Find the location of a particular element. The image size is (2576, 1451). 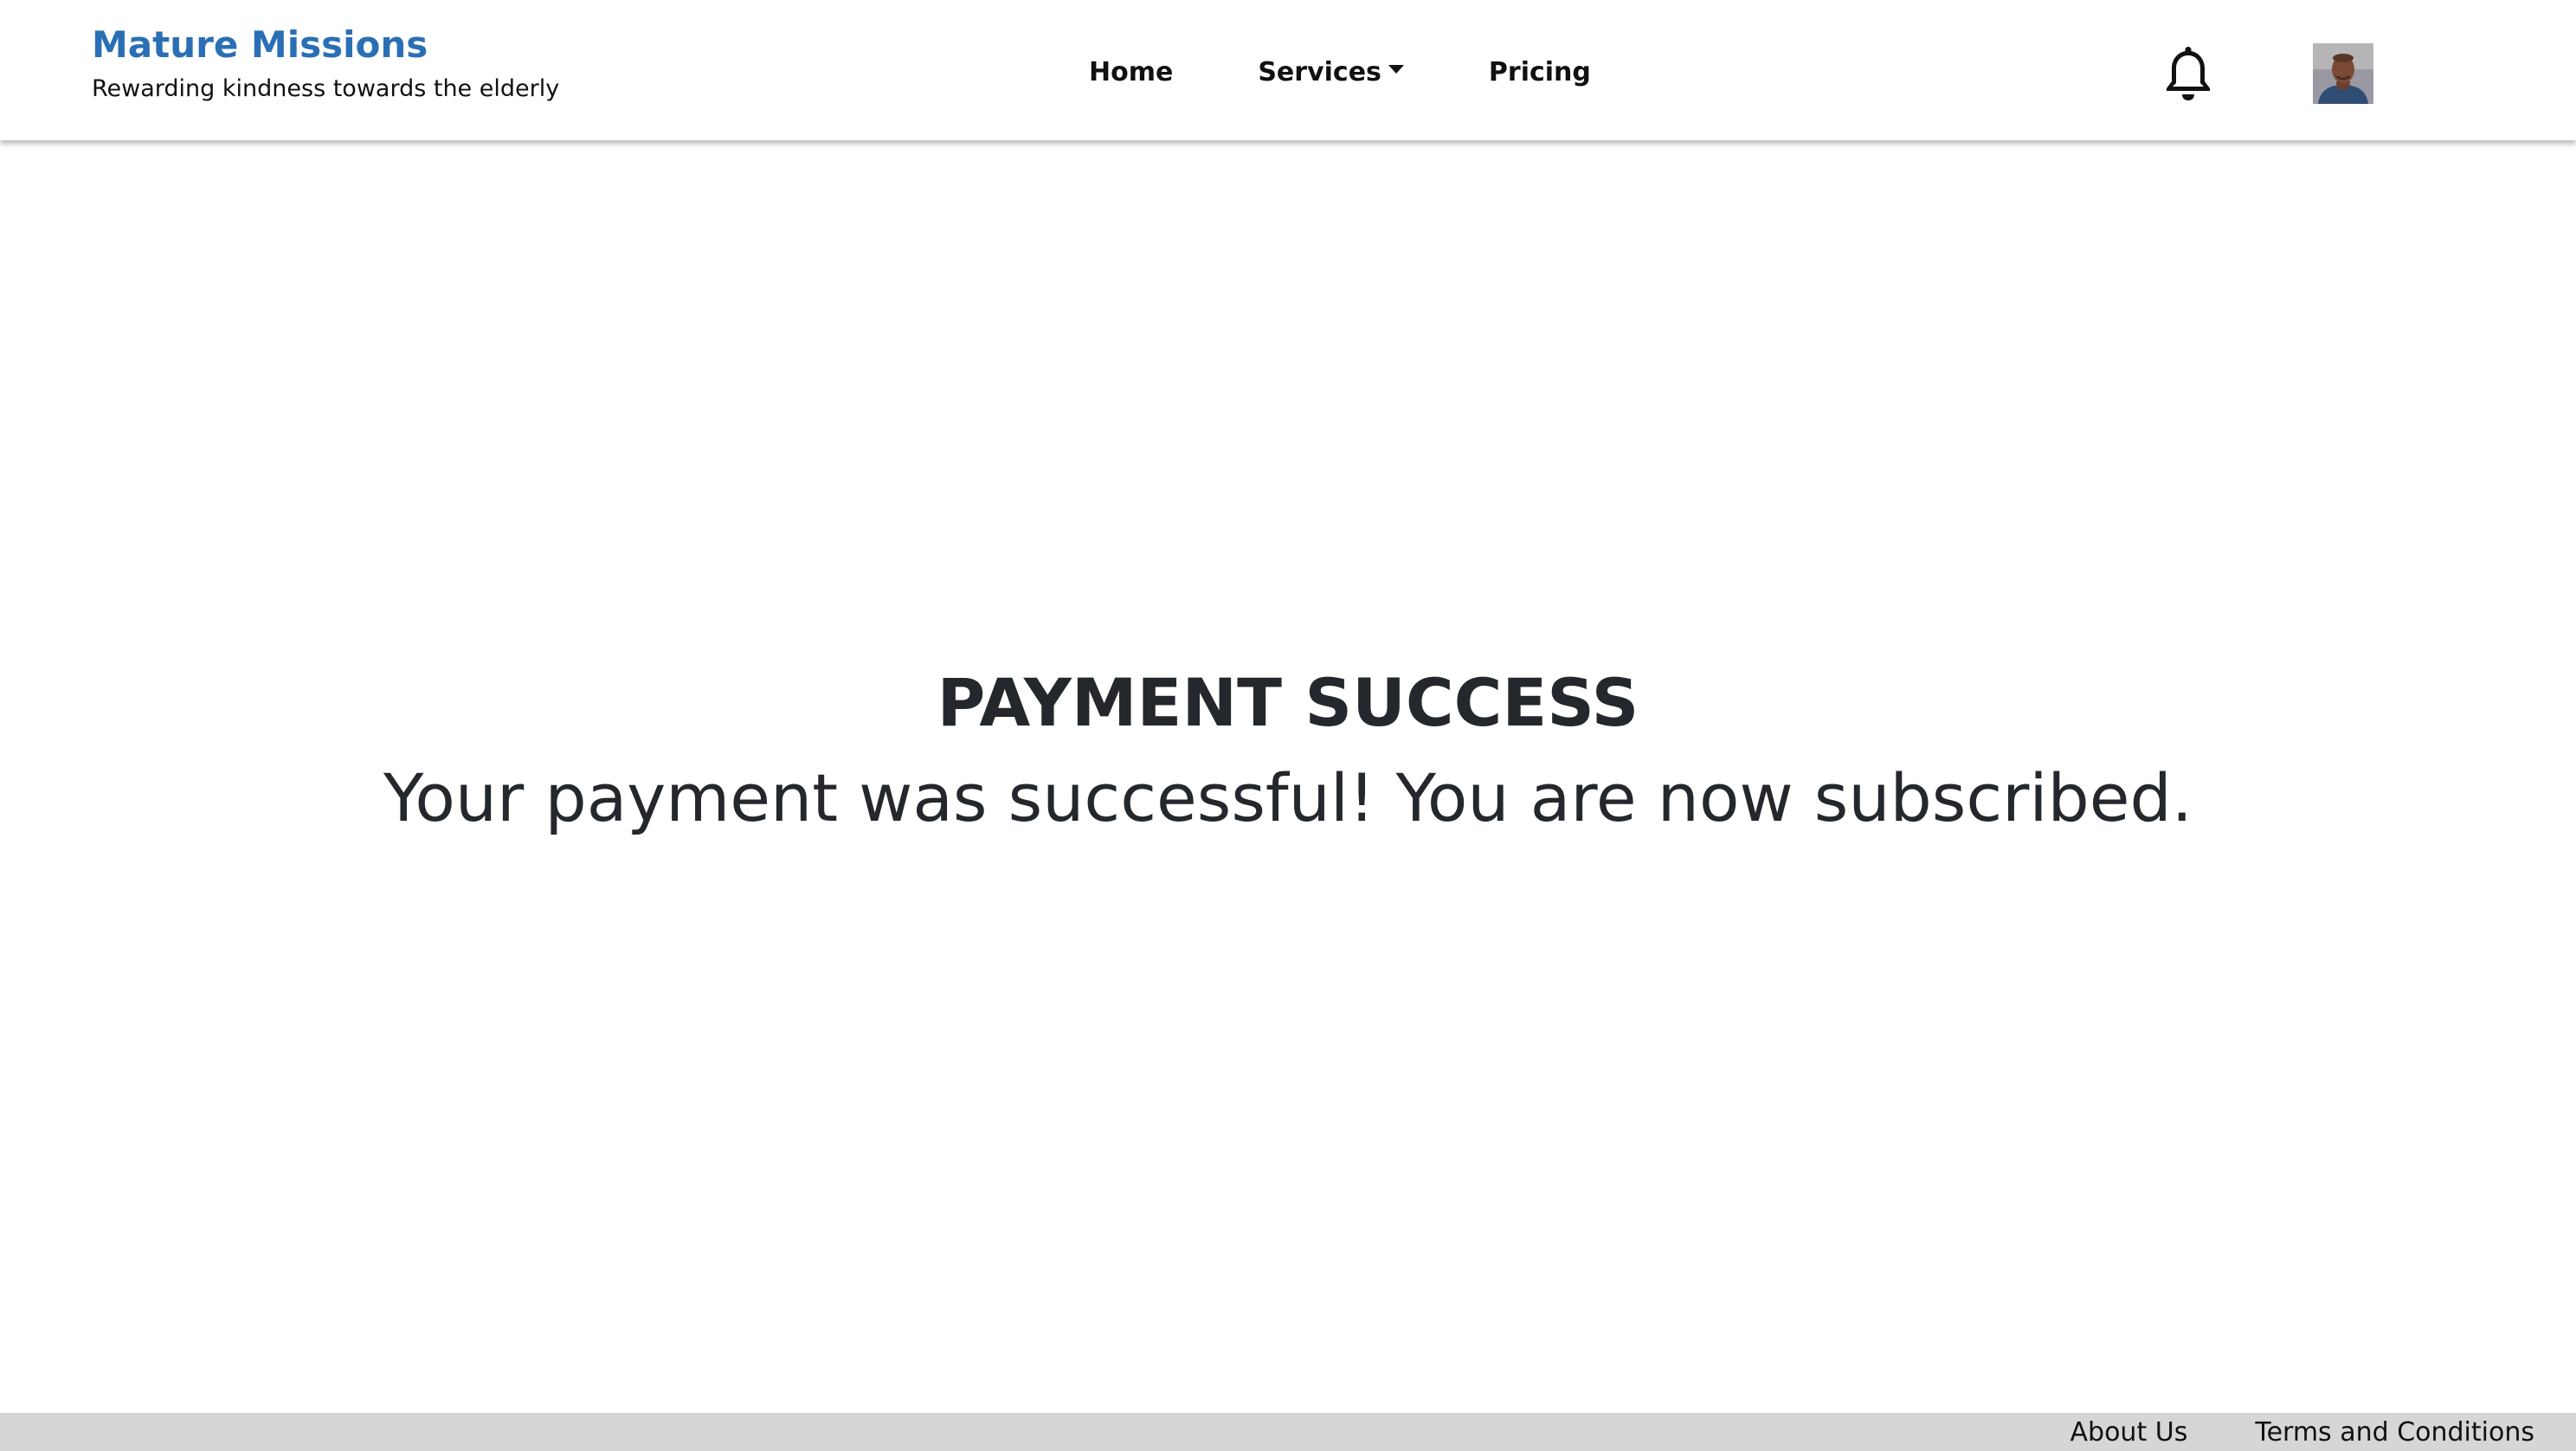

nav-home-label: Home is located at coordinates (1131, 71).